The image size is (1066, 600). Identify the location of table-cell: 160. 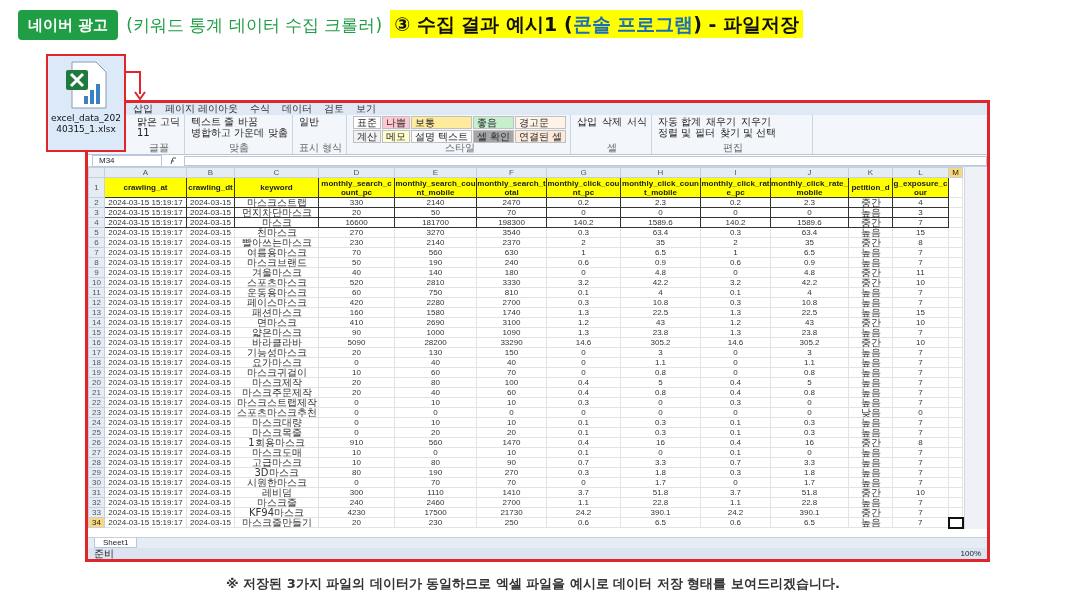
(356, 312).